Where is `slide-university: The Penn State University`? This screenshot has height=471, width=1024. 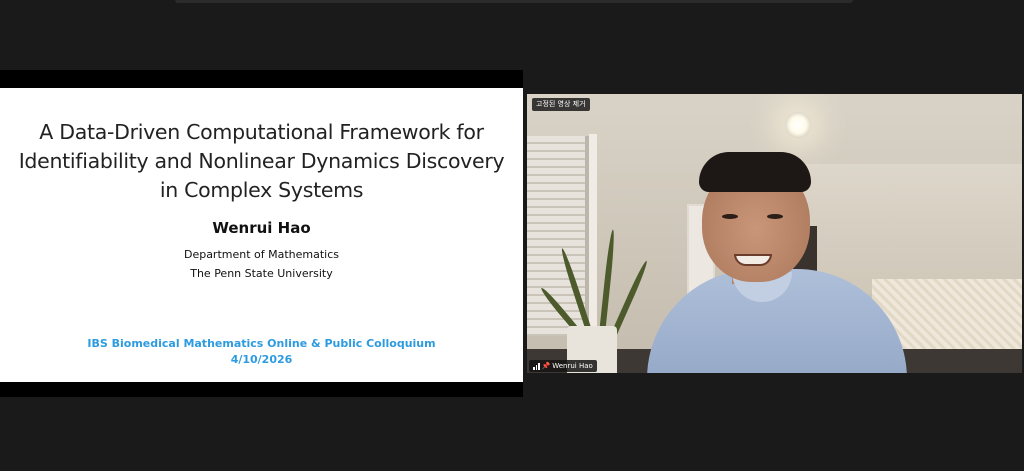
slide-university: The Penn State University is located at coordinates (261, 273).